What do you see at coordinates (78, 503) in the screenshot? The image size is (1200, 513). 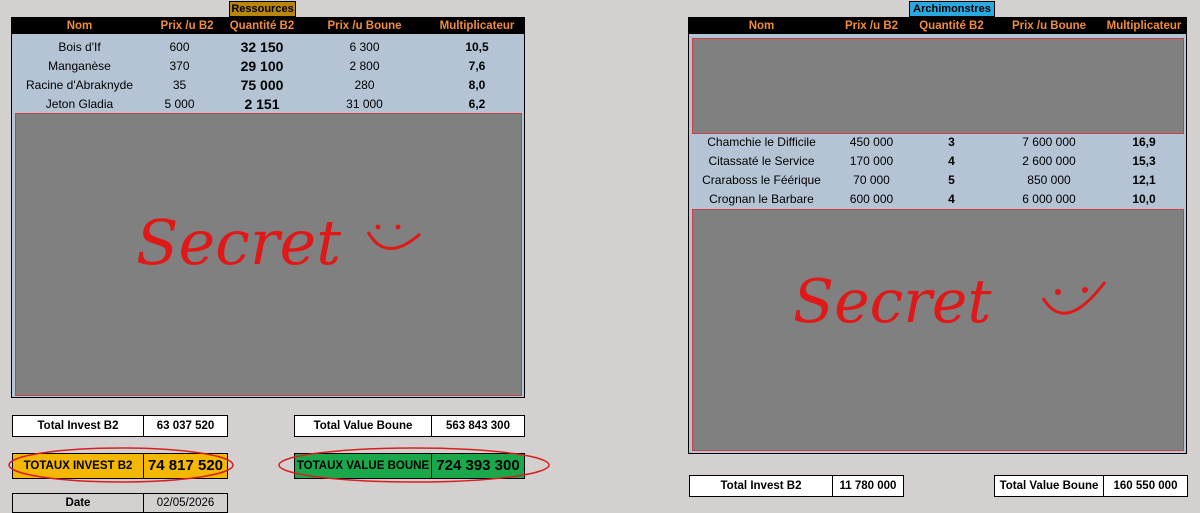 I see `date-label: Date` at bounding box center [78, 503].